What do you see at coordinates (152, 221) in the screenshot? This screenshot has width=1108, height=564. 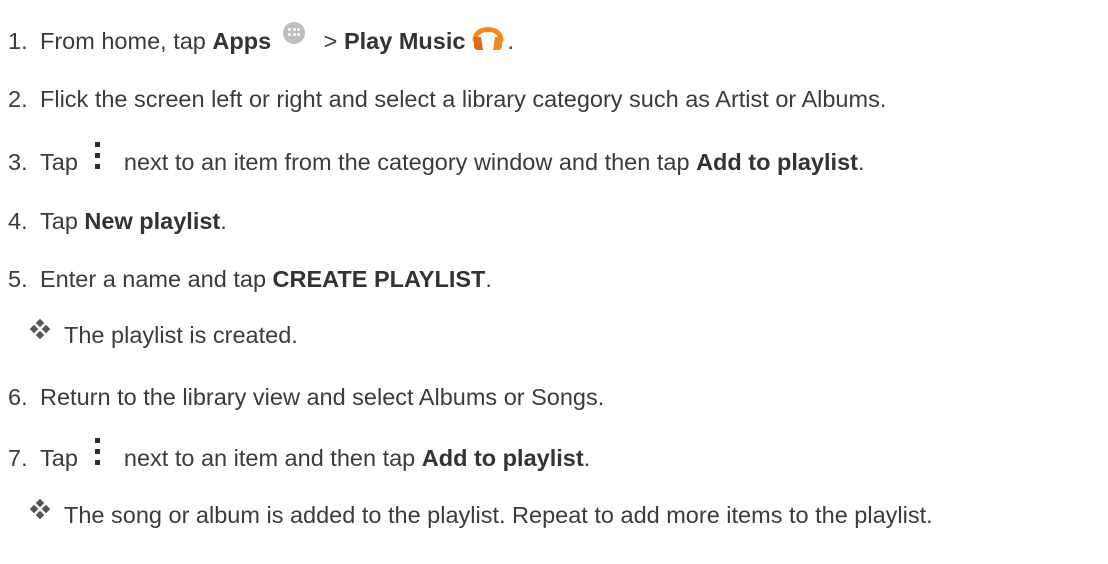 I see `new-playlist-label: New playlist` at bounding box center [152, 221].